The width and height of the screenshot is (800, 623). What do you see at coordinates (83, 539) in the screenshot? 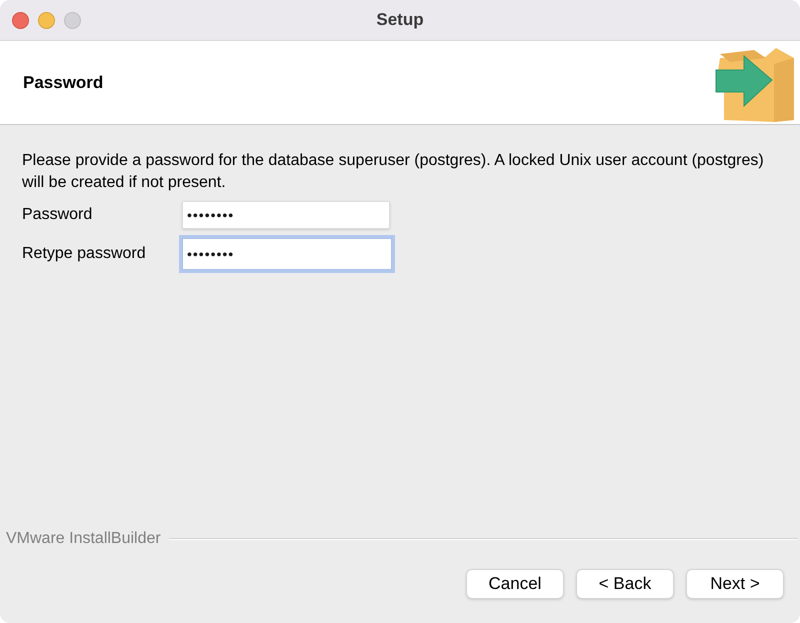
I see `brand-label: VMware InstallBuilder` at bounding box center [83, 539].